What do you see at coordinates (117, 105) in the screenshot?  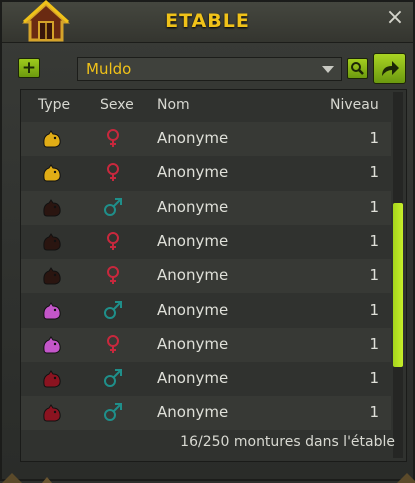 I see `header-sex: Sexe` at bounding box center [117, 105].